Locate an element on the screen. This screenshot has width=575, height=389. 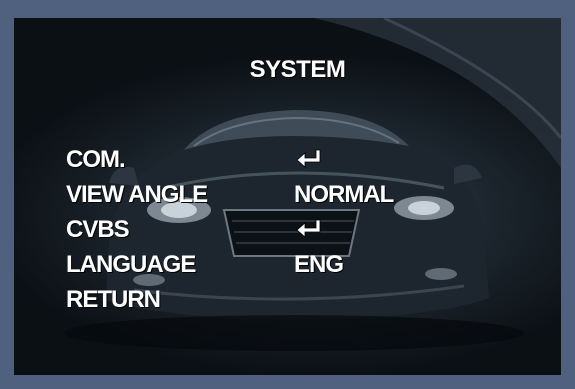
menu-item-label: COM. is located at coordinates (96, 159).